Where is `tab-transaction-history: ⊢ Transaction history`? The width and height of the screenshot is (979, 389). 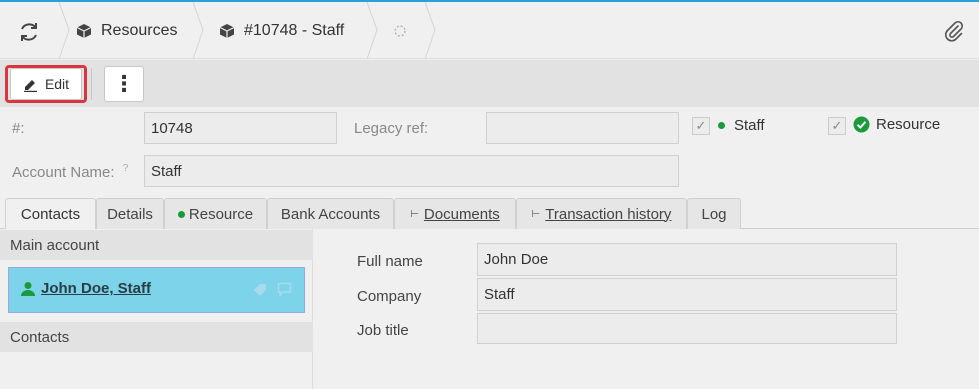 tab-transaction-history: ⊢ Transaction history is located at coordinates (601, 213).